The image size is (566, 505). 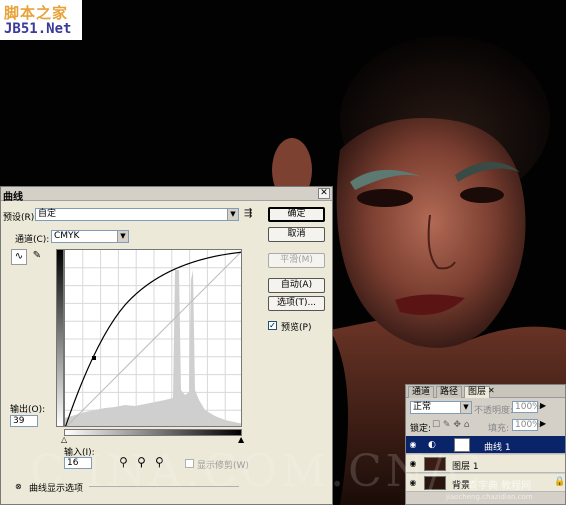 I want to click on black-point-slider-icon: ▲, so click(x=241, y=439).